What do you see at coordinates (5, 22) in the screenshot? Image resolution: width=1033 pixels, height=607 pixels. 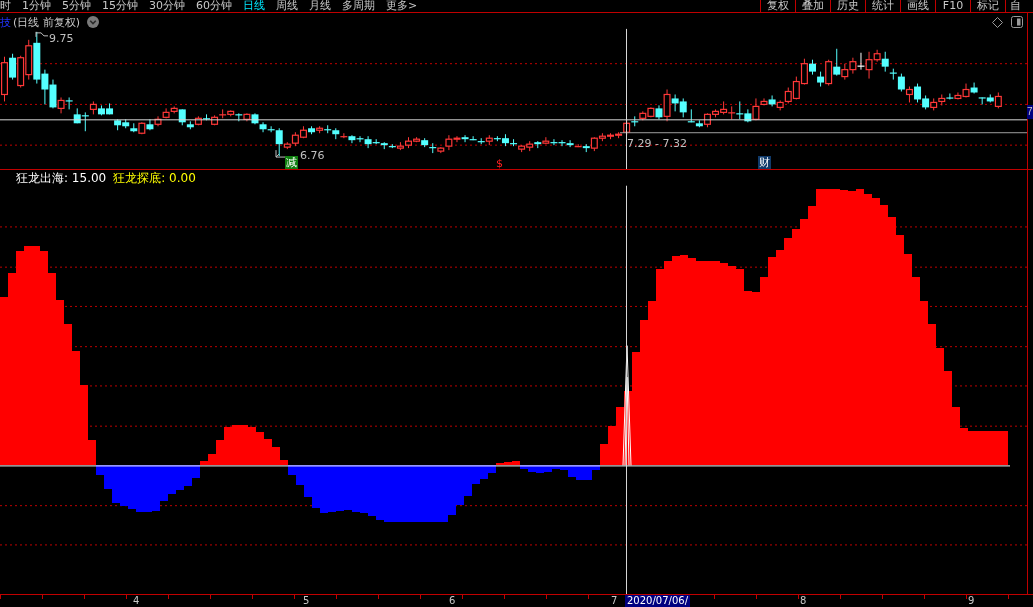 I see `chart-label: 技` at bounding box center [5, 22].